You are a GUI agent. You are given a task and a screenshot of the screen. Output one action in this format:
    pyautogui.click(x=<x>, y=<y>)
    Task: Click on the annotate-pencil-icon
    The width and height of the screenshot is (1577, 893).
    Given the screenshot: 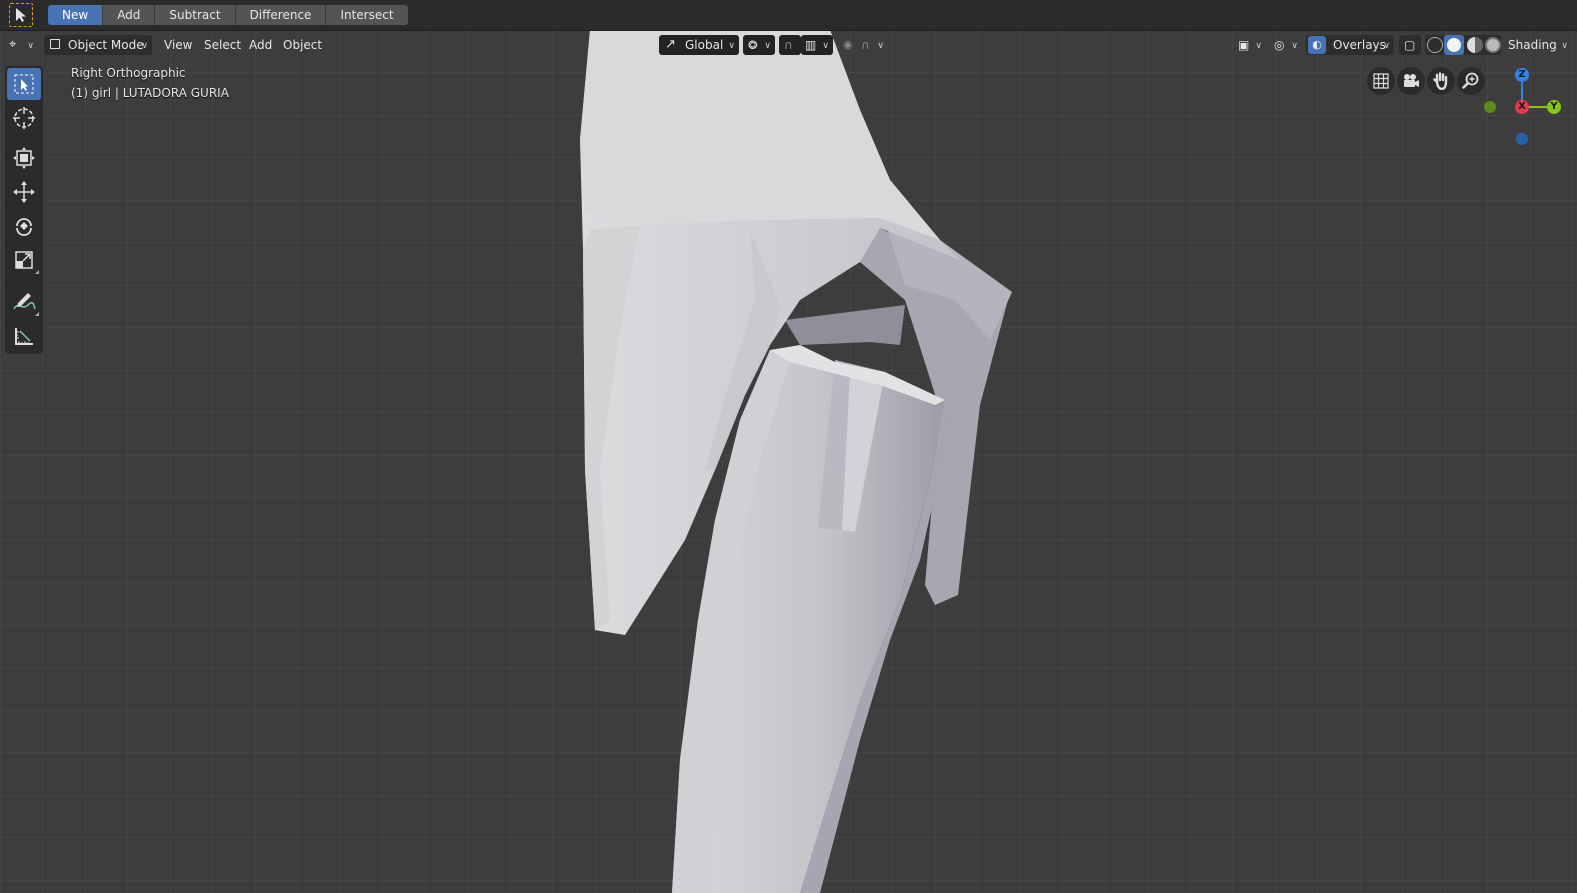 What is the action you would take?
    pyautogui.click(x=24, y=301)
    